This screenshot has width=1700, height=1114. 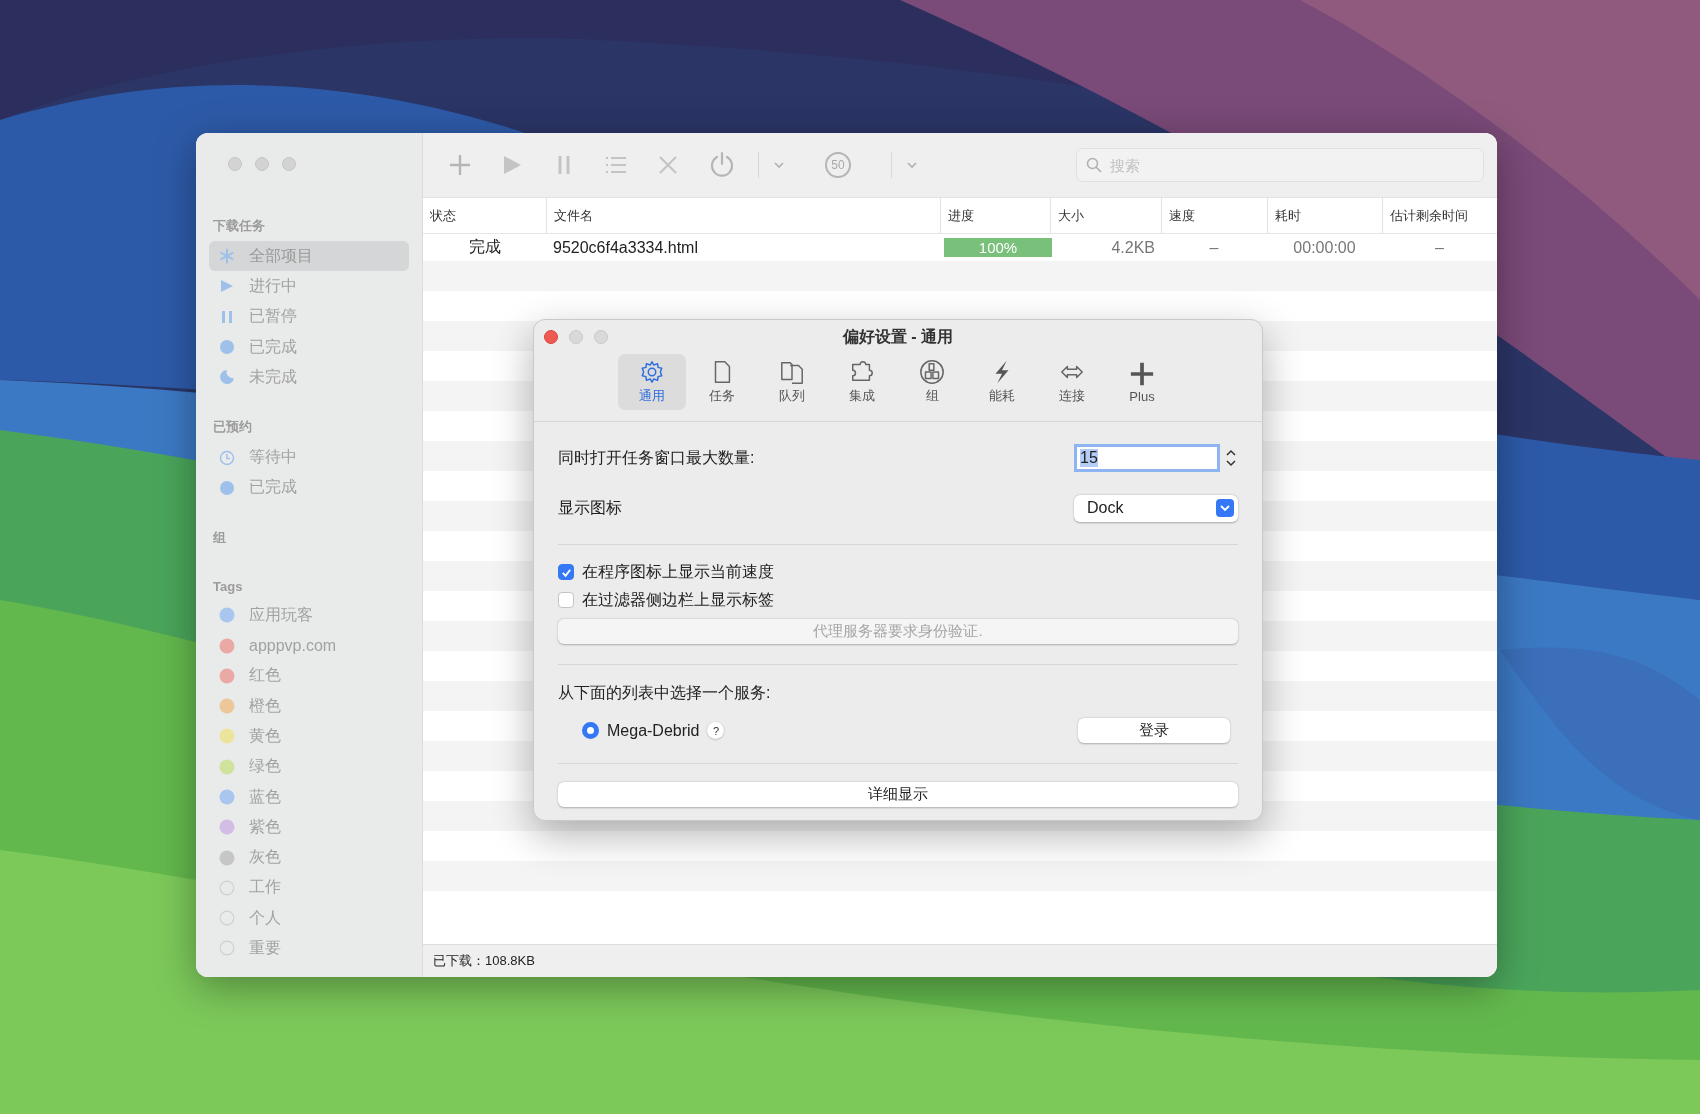 I want to click on settings-icon, so click(x=652, y=372).